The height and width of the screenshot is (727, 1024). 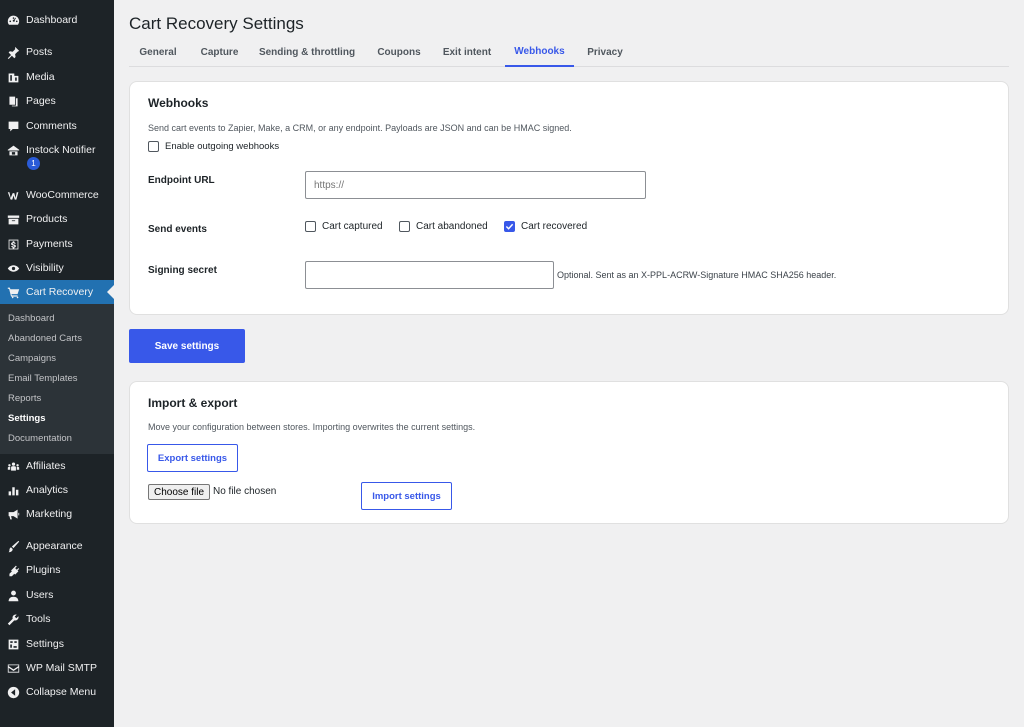 I want to click on checkbox-checked, so click(x=509, y=226).